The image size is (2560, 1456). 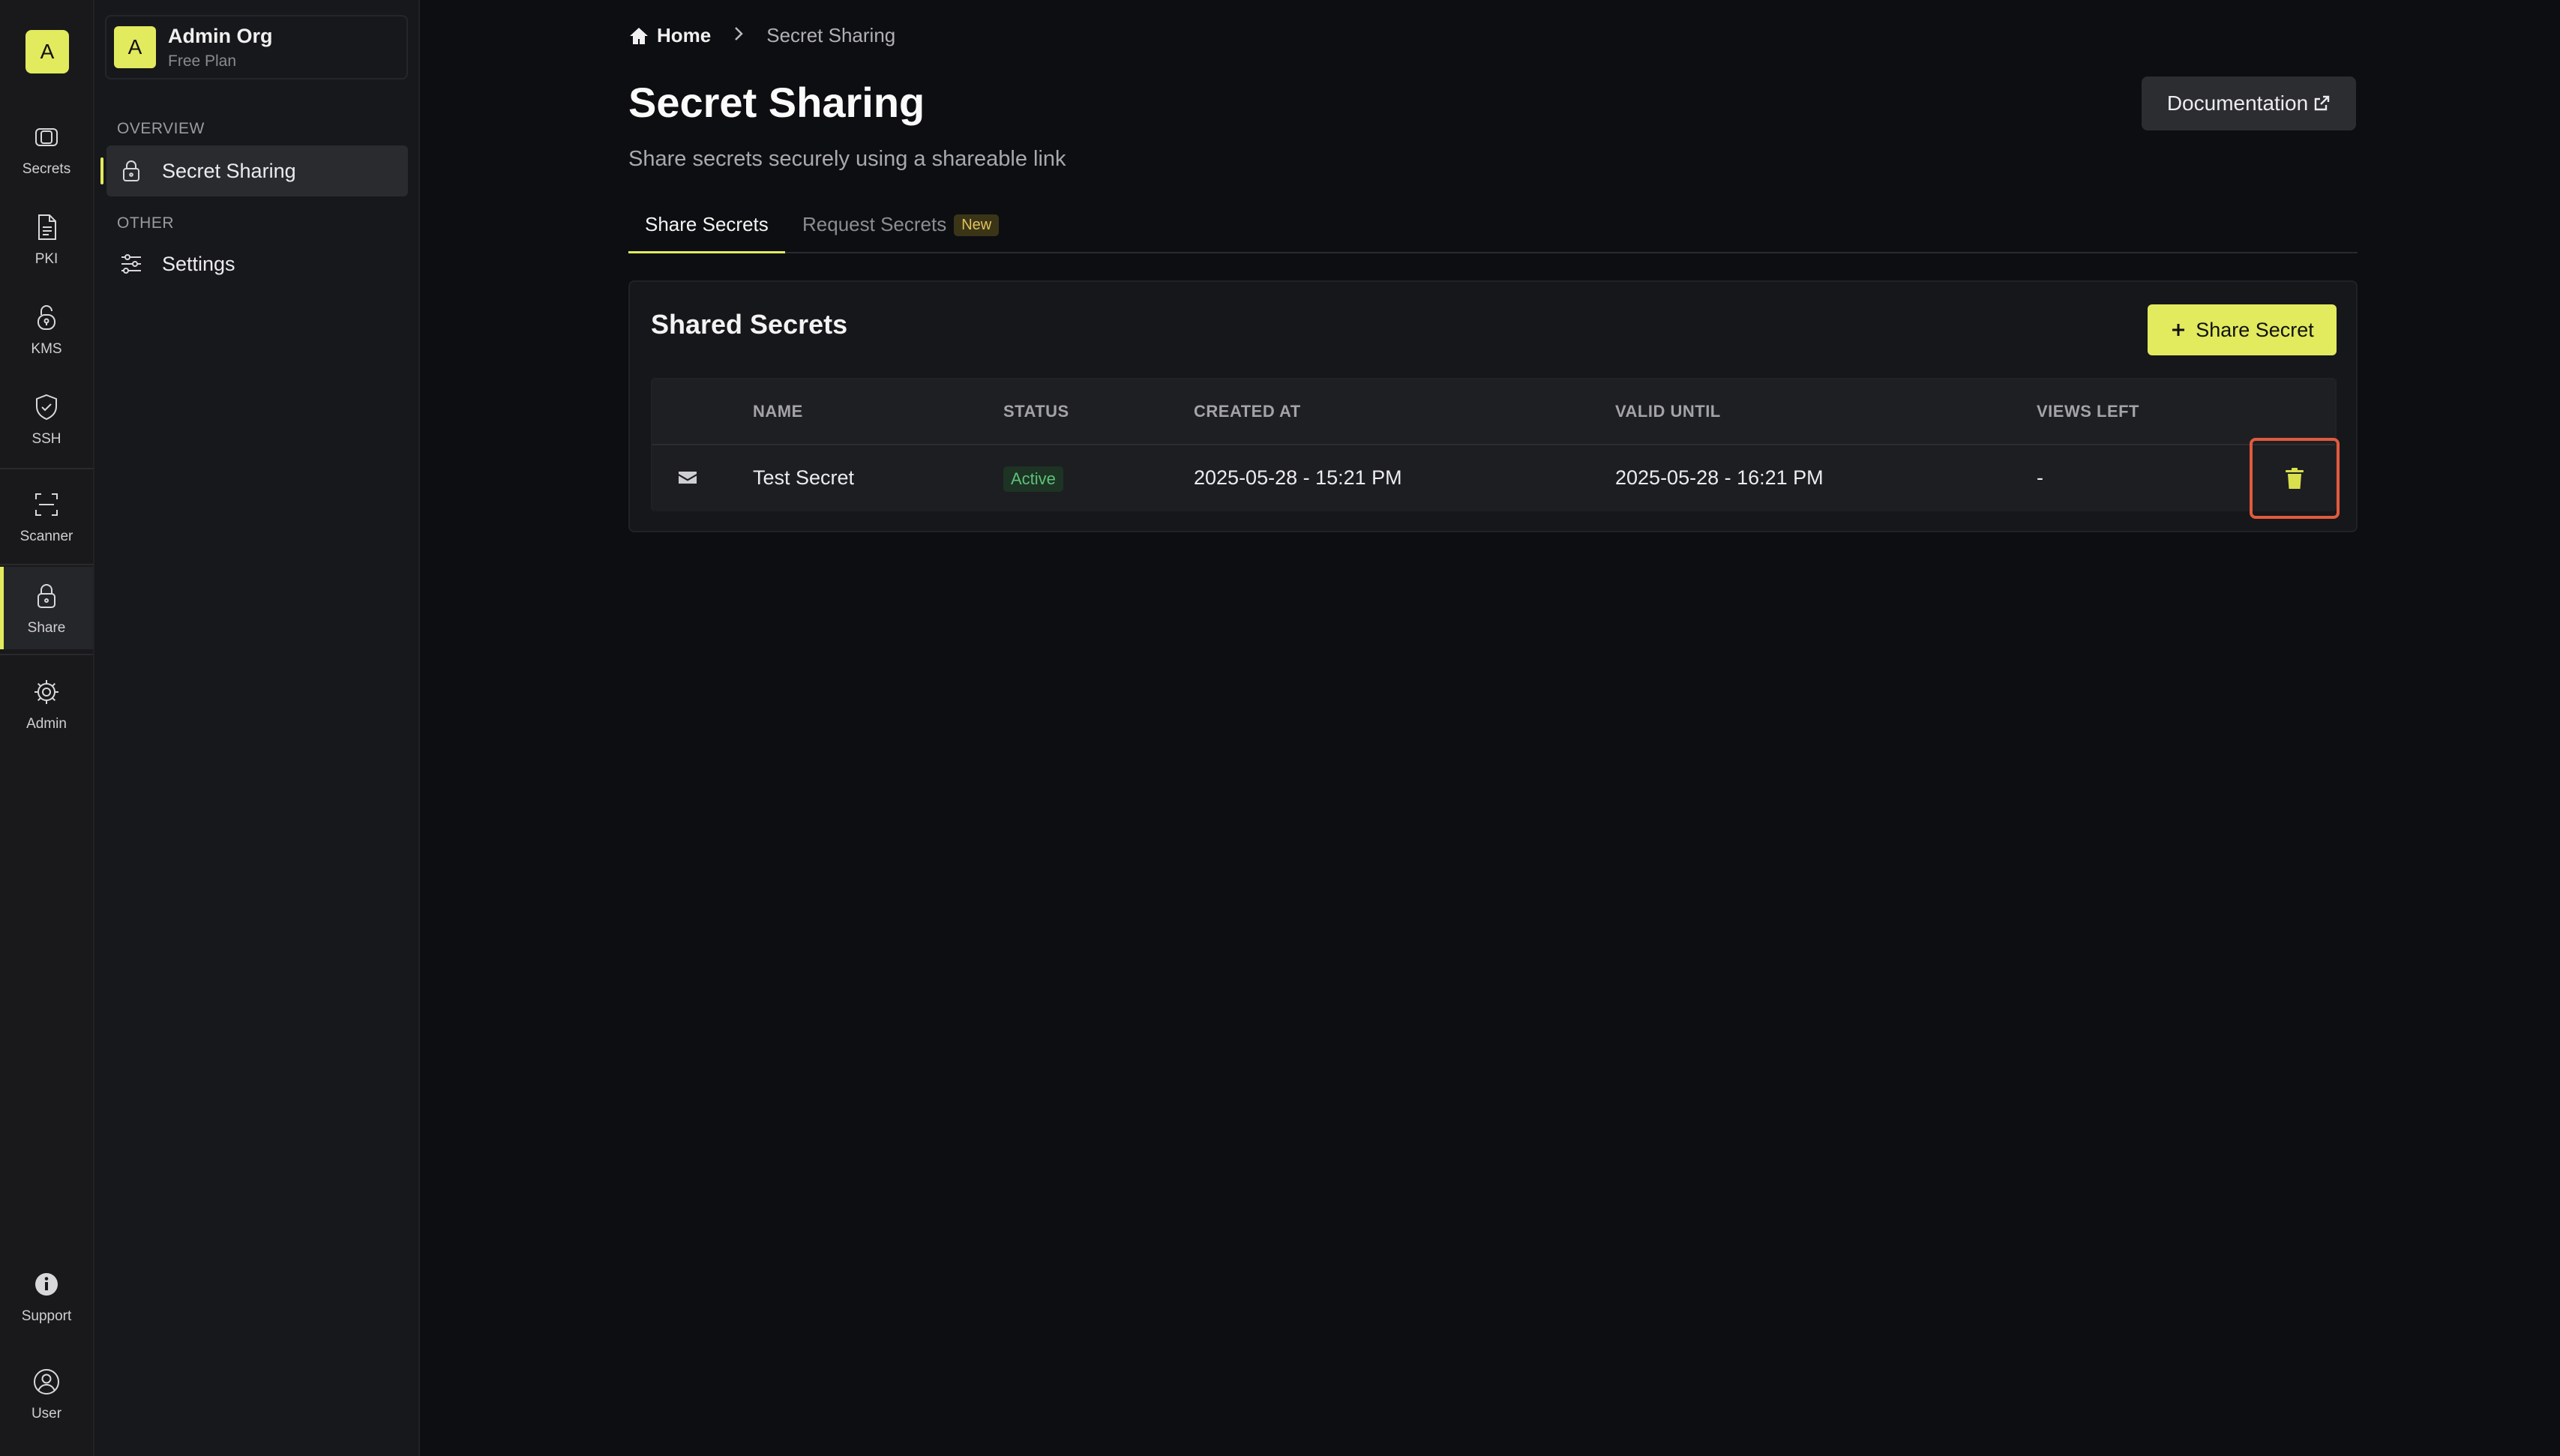 I want to click on shield-check-icon, so click(x=46, y=407).